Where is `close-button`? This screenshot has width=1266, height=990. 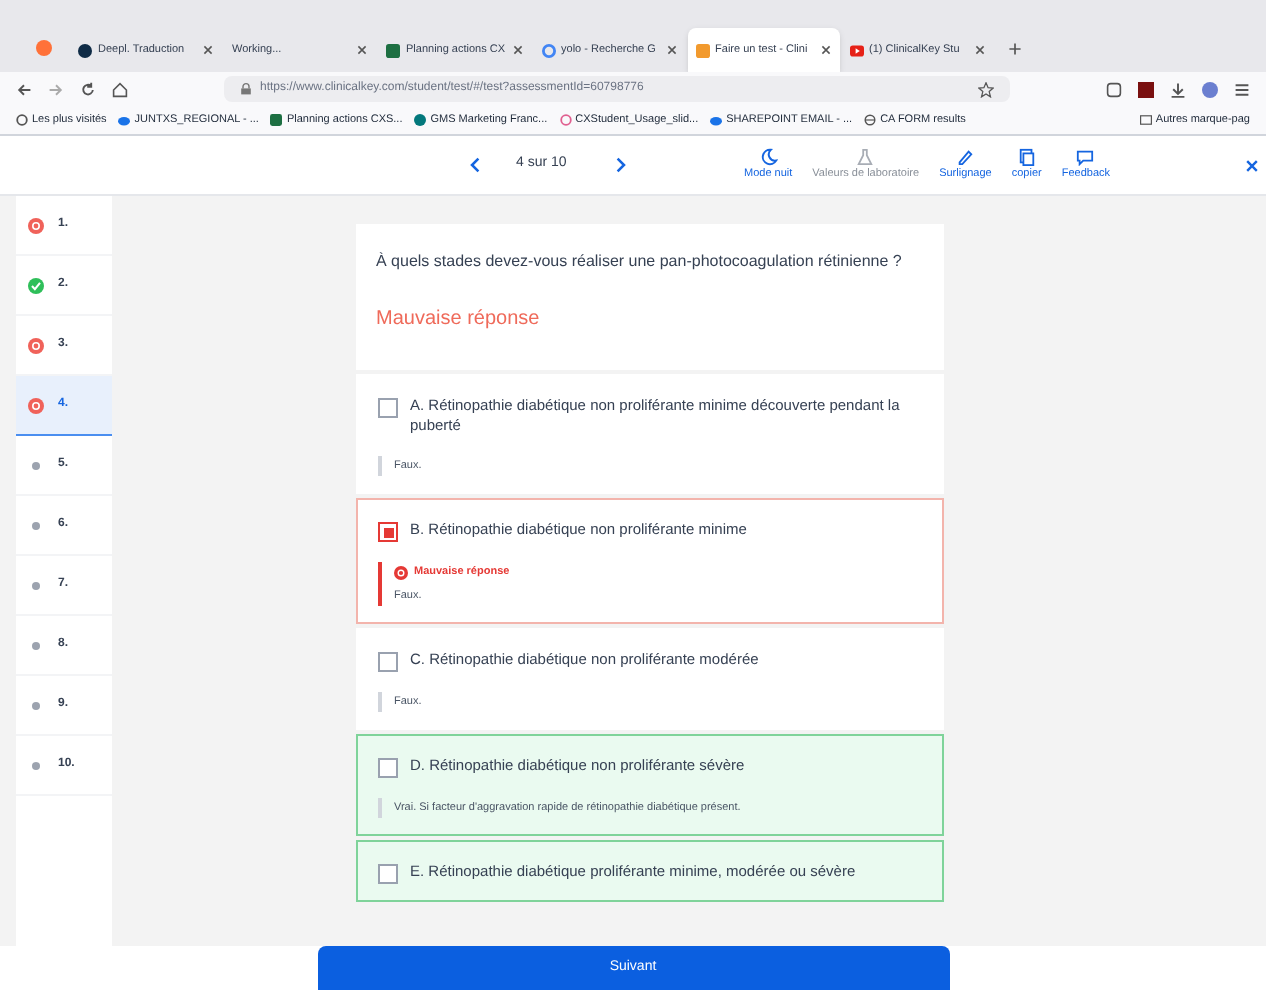 close-button is located at coordinates (1252, 165).